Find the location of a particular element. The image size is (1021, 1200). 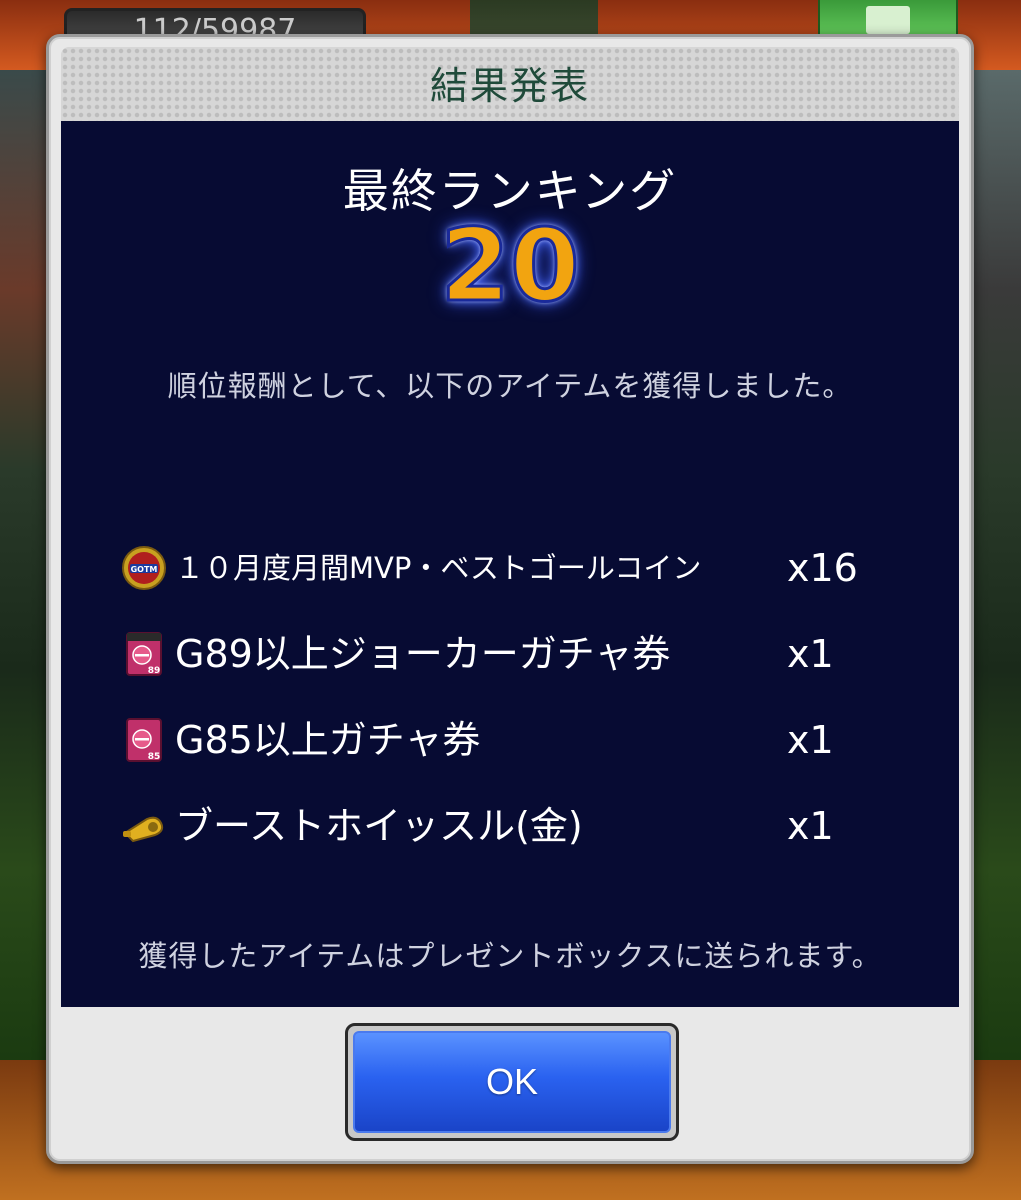

dialog-title: 結果発表 is located at coordinates (509, 86).